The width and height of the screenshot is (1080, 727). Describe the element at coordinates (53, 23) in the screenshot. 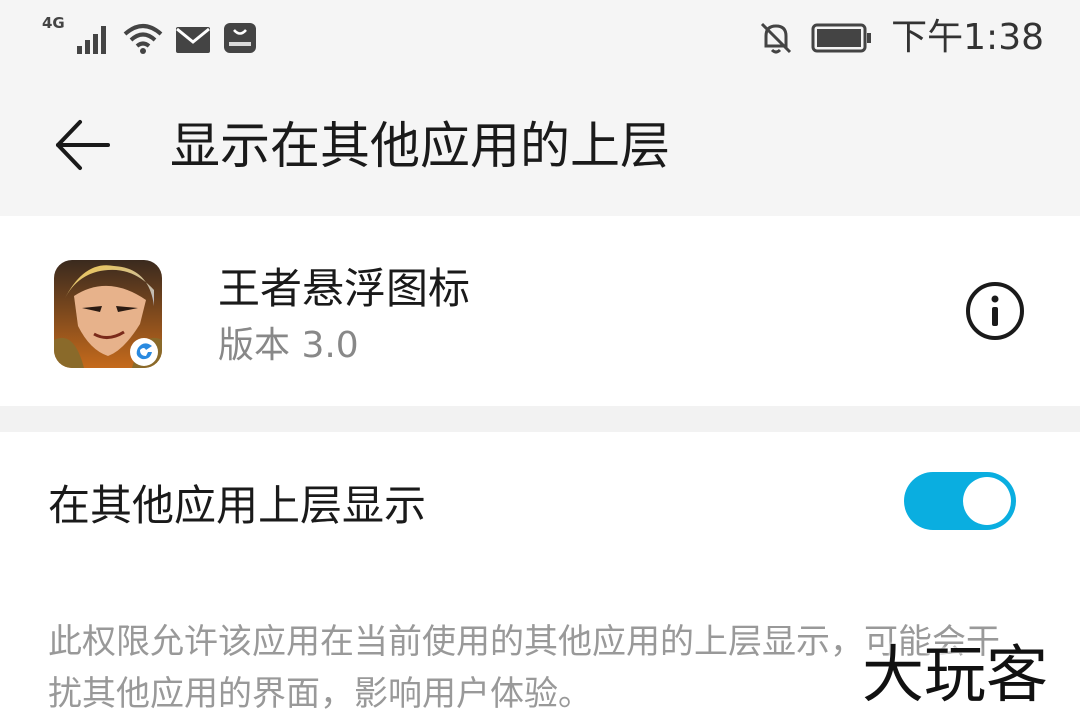

I see `network-type: 4G` at that location.